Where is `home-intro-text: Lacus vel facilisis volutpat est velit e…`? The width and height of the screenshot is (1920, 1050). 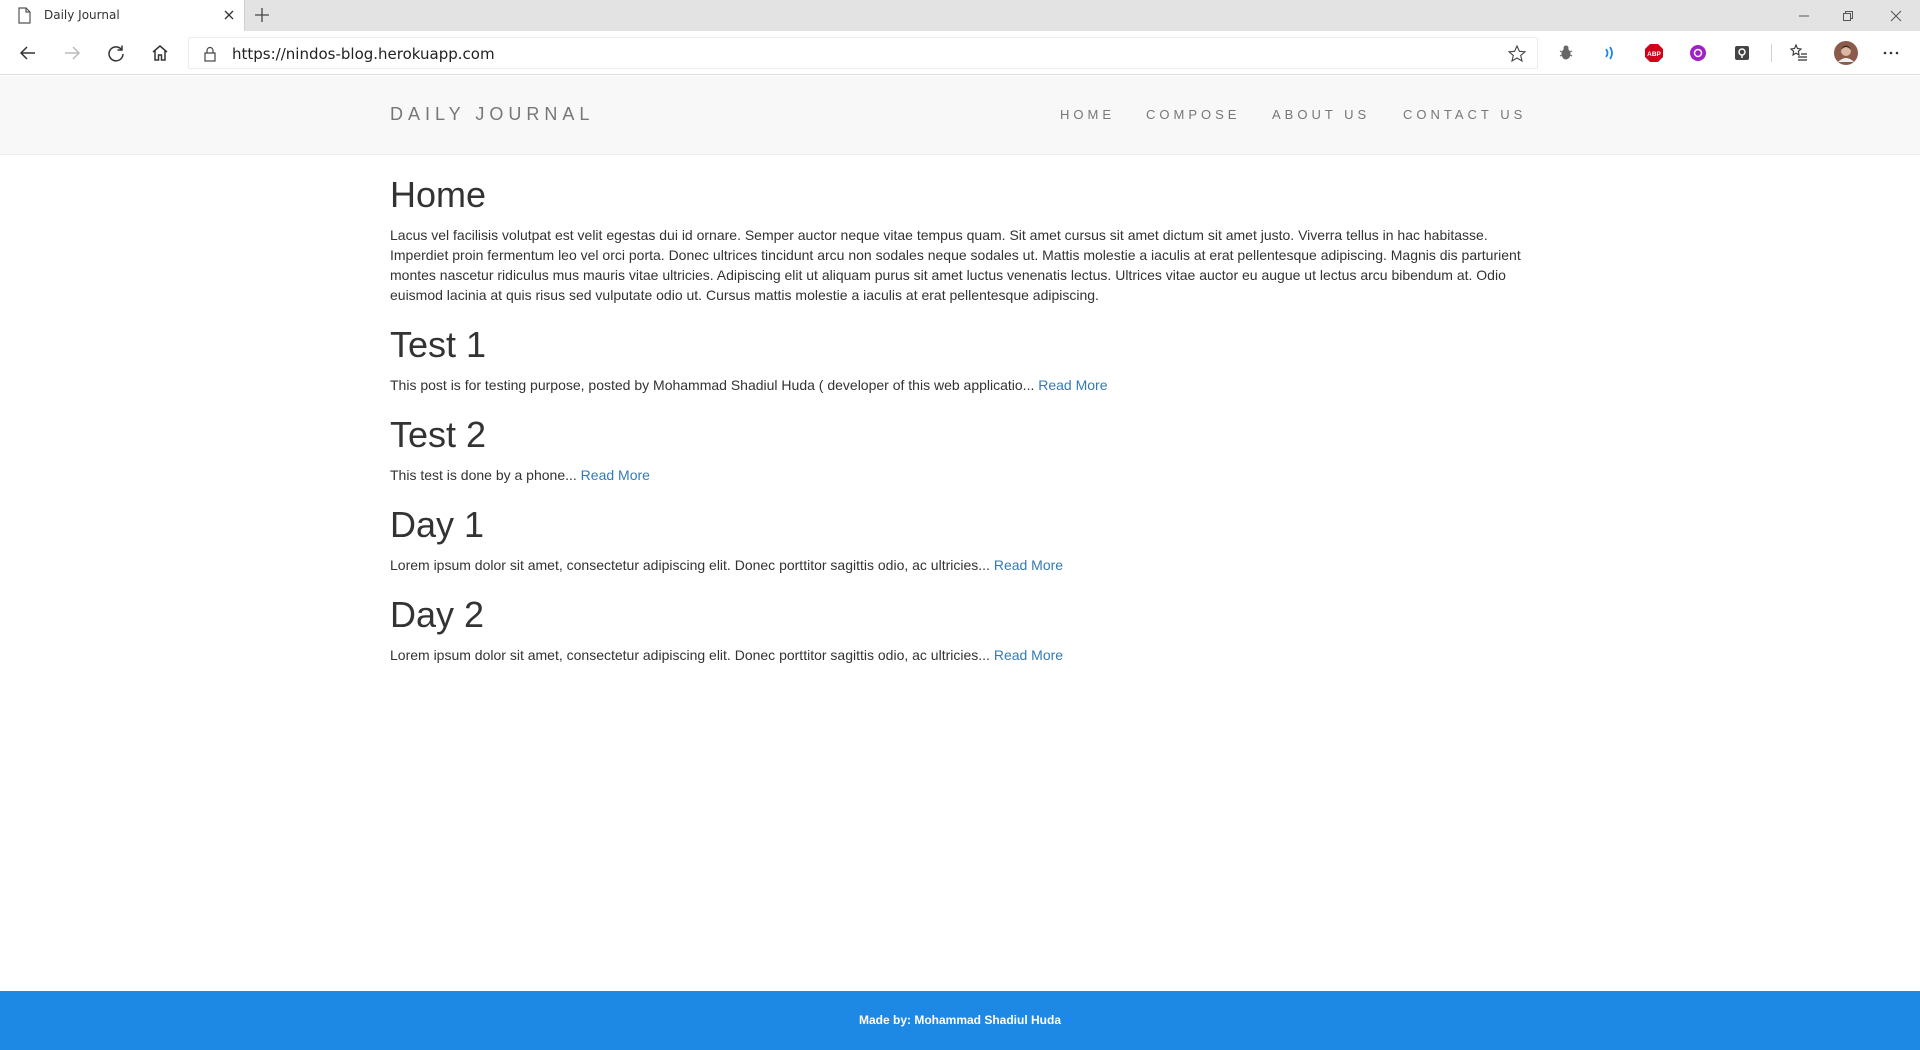 home-intro-text: Lacus vel facilisis volutpat est velit e… is located at coordinates (955, 265).